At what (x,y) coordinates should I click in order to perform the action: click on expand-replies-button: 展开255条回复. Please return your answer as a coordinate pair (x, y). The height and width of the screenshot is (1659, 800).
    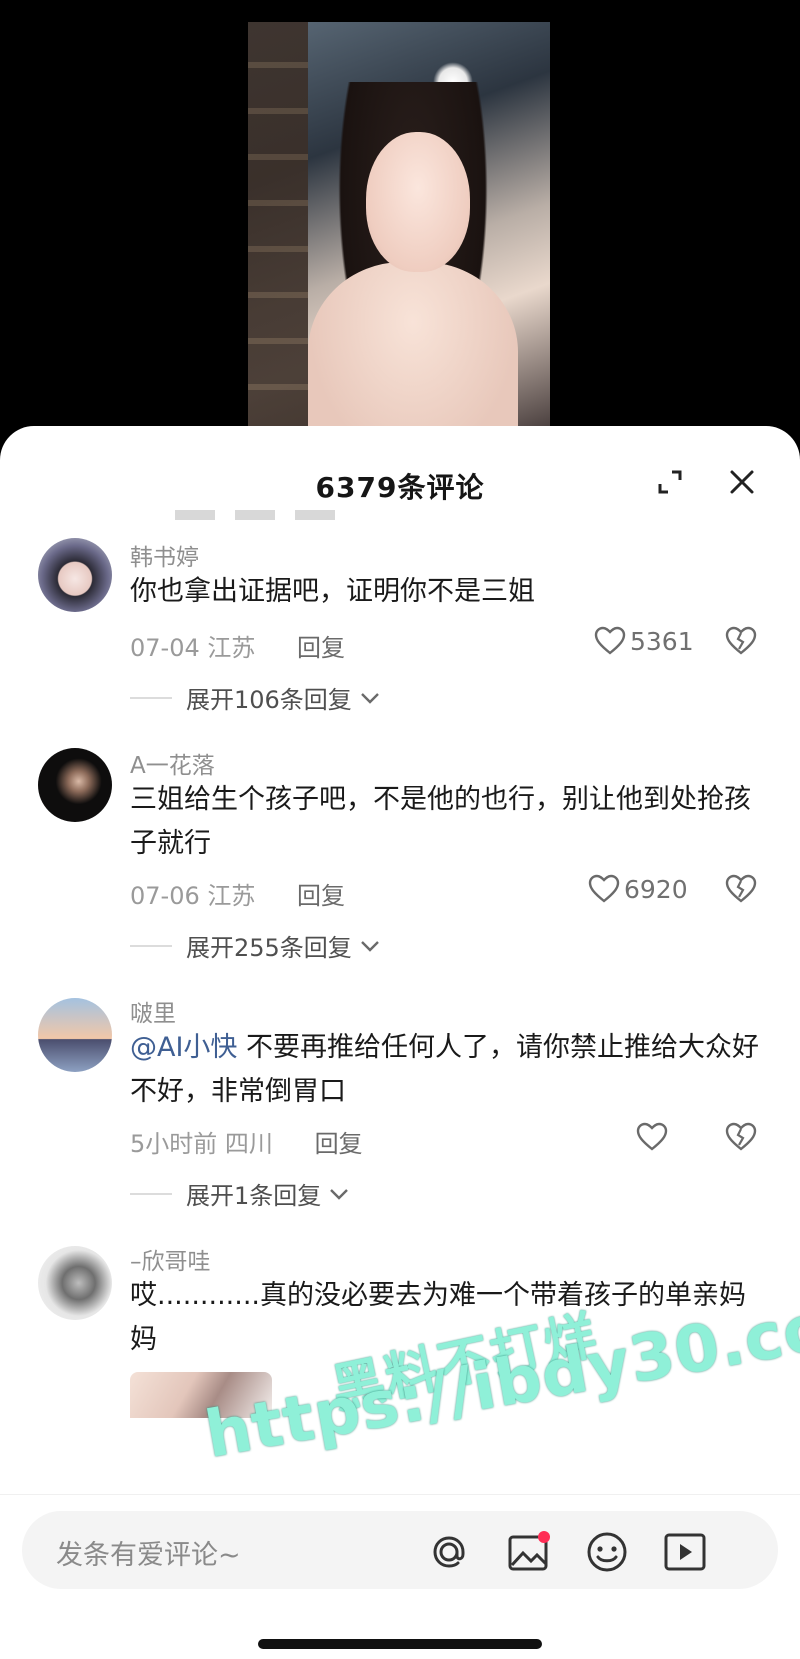
    Looking at the image, I should click on (255, 945).